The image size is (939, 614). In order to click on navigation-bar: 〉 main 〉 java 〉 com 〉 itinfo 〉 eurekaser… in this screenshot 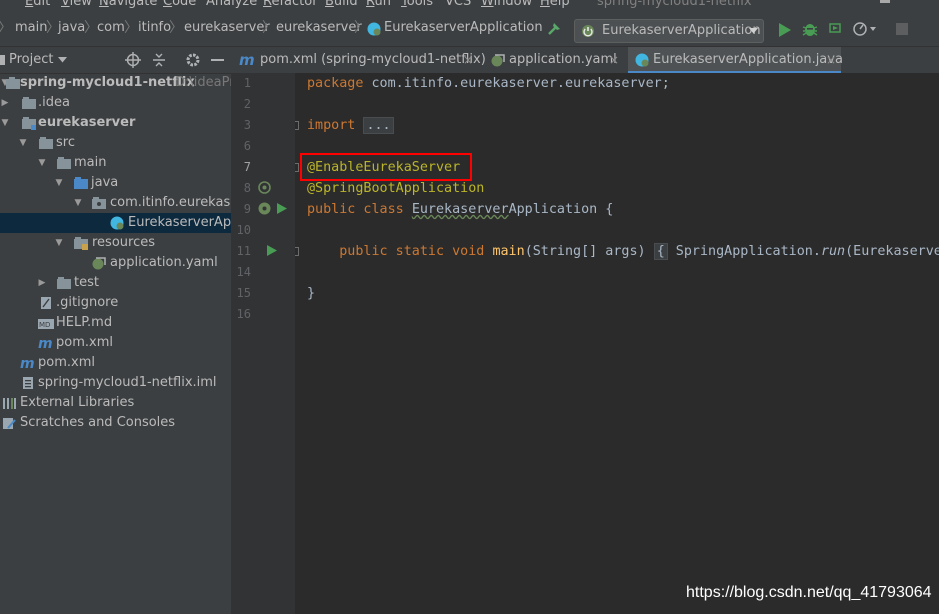, I will do `click(469, 28)`.